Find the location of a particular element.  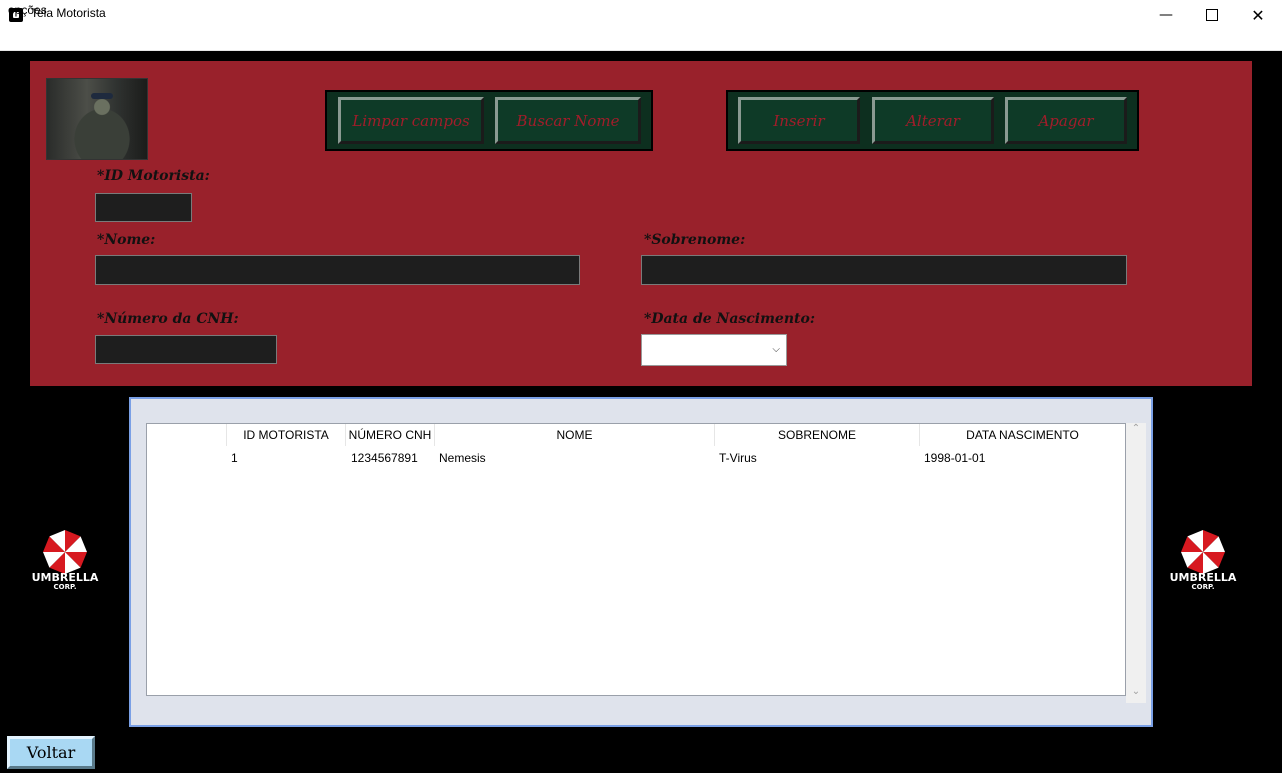

maximize-icon is located at coordinates (1212, 15).